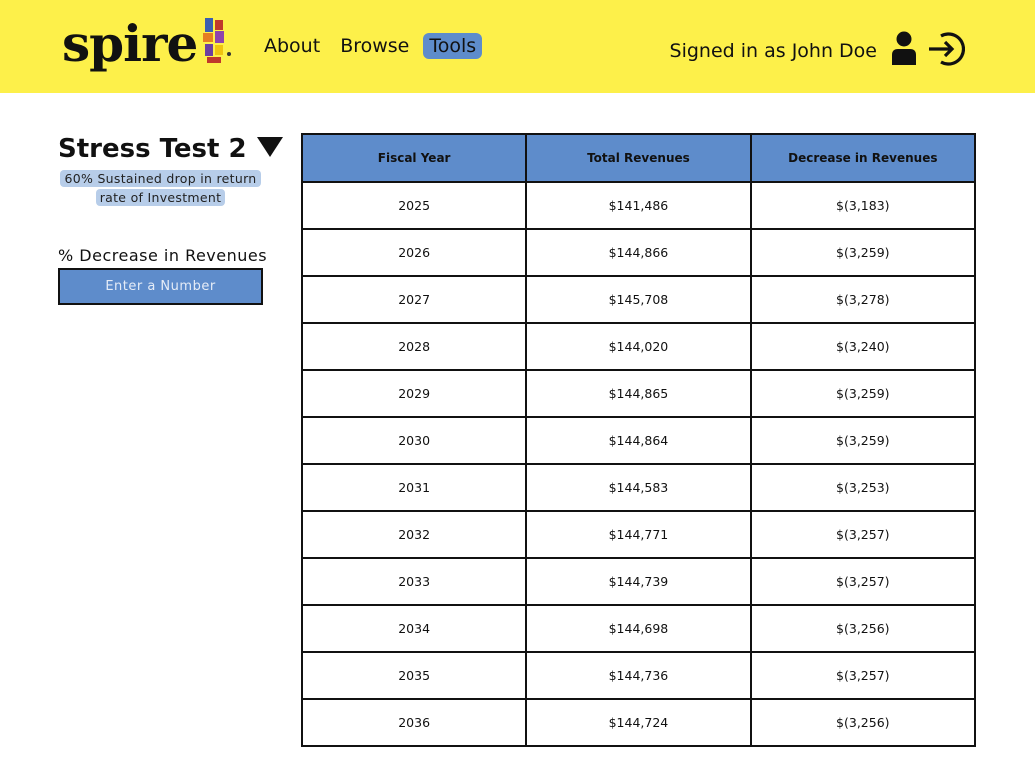 The image size is (1035, 768). What do you see at coordinates (414, 534) in the screenshot?
I see `table-cell: 2032` at bounding box center [414, 534].